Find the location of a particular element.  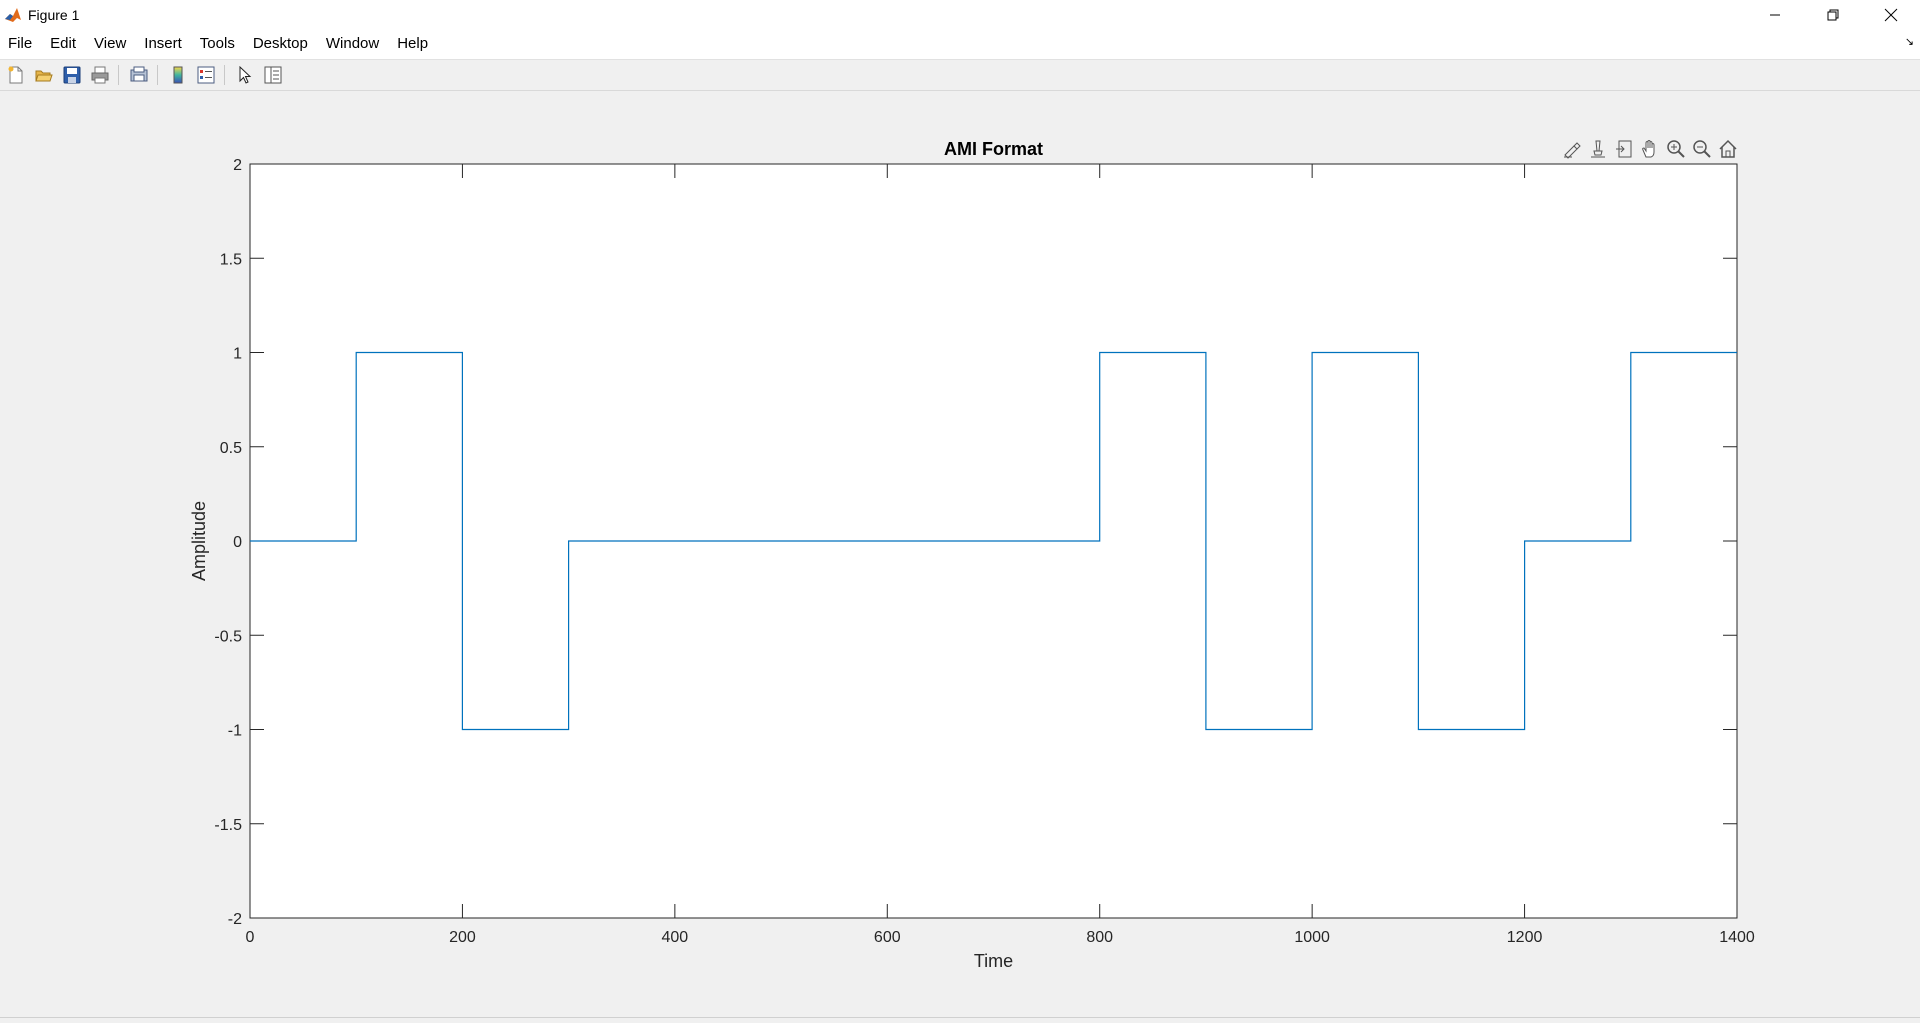

x-tick-label: 400 is located at coordinates (675, 937).